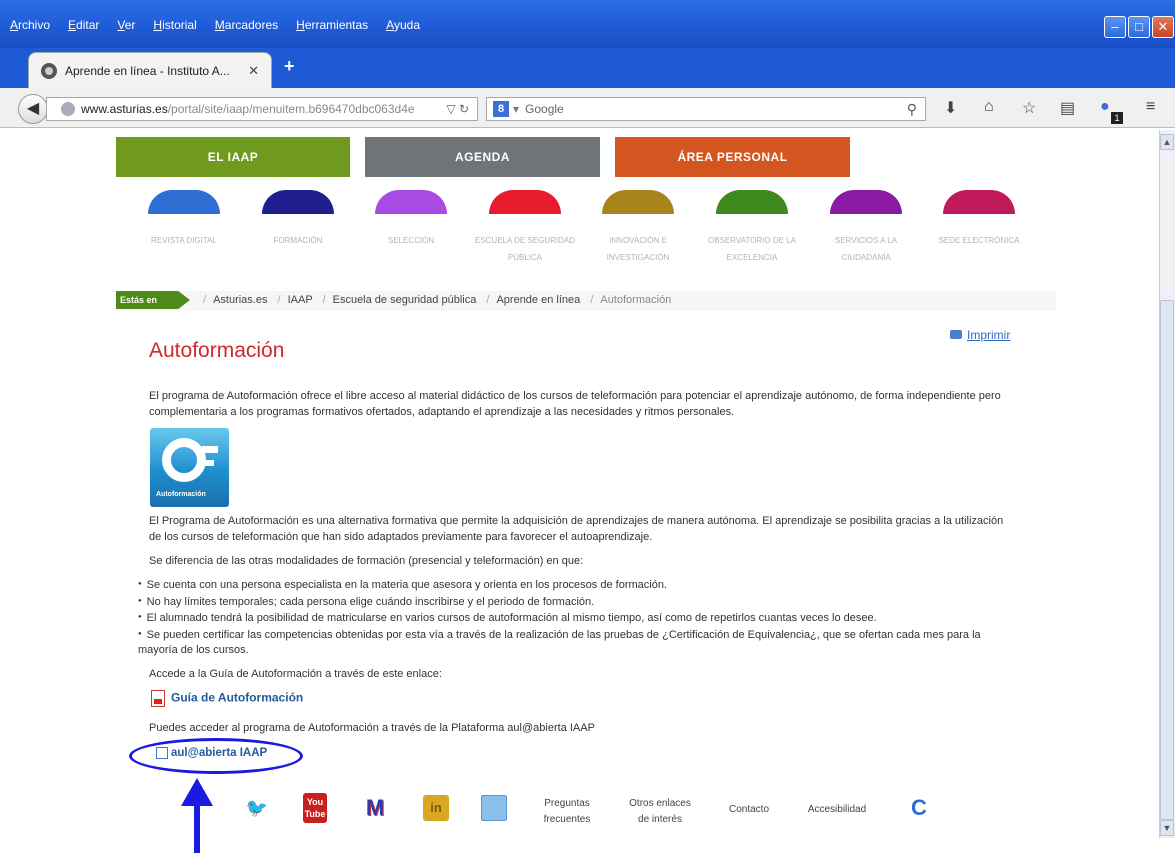  Describe the element at coordinates (126, 25) in the screenshot. I see `menu-ver: Ver` at that location.